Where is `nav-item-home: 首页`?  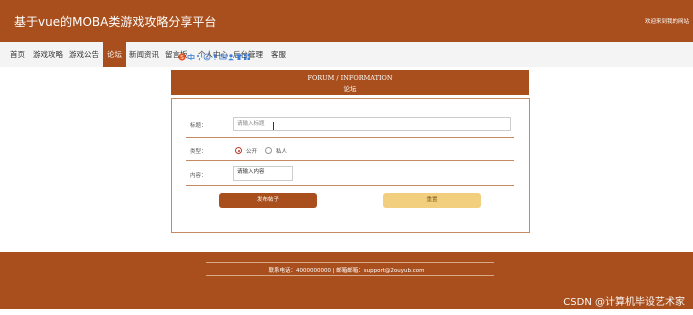
nav-item-home: 首页 is located at coordinates (18, 54).